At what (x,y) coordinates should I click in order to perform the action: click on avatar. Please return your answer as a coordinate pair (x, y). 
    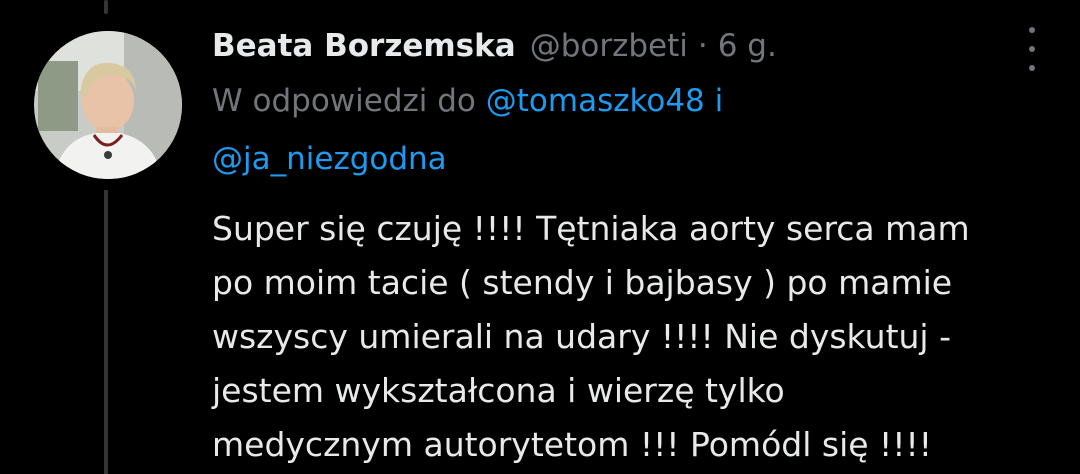
    Looking at the image, I should click on (108, 105).